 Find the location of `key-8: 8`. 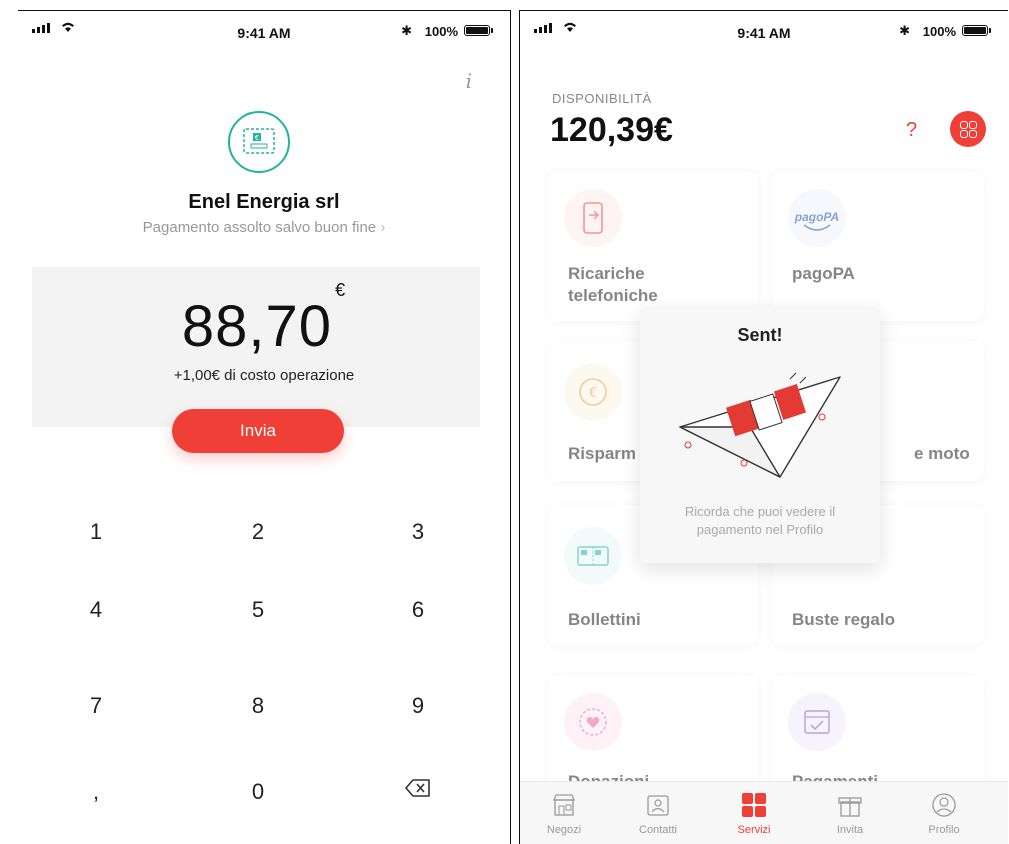

key-8: 8 is located at coordinates (258, 706).